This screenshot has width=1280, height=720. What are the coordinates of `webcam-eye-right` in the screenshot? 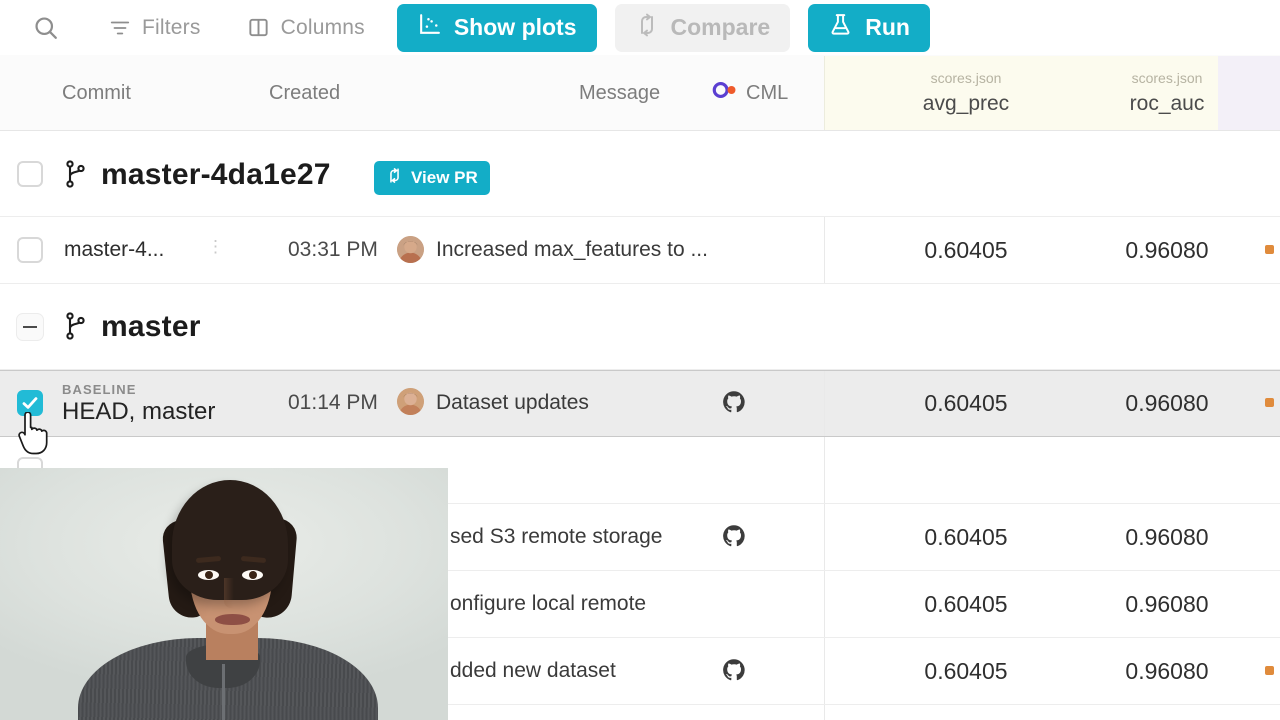 It's located at (252, 575).